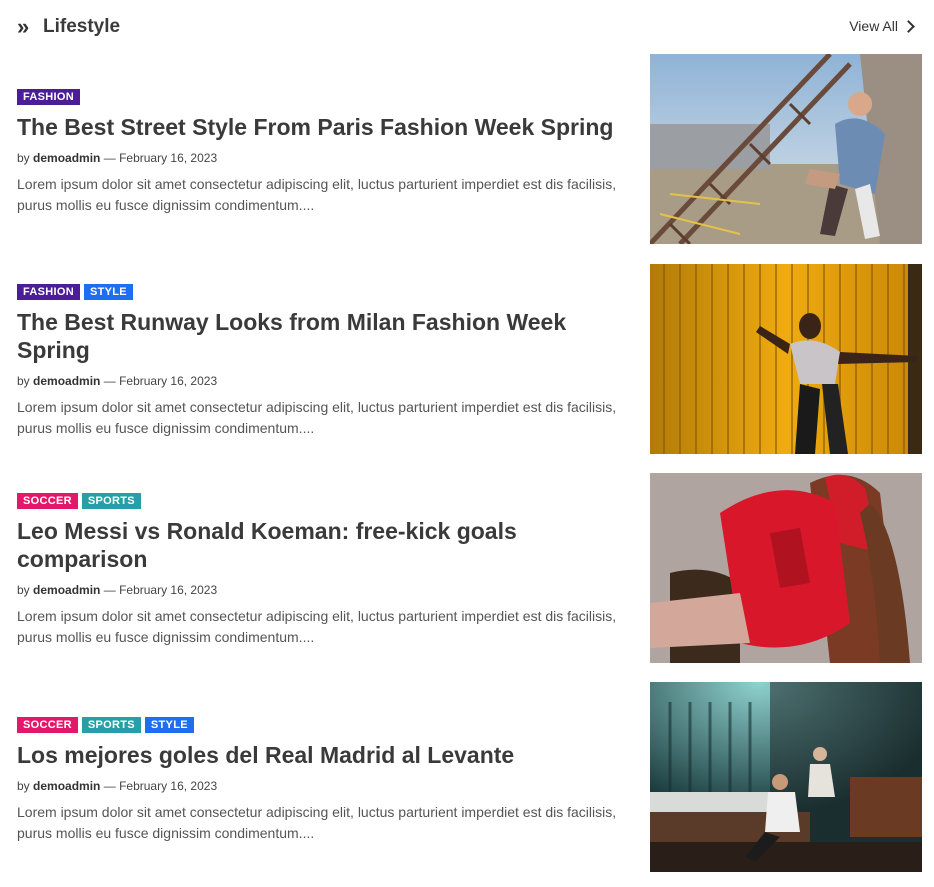 The image size is (934, 887). Describe the element at coordinates (873, 26) in the screenshot. I see `view-all-label: View All` at that location.